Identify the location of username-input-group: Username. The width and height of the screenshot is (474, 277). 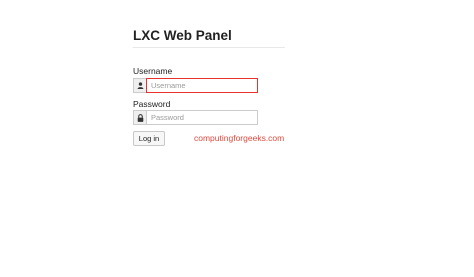
(195, 85).